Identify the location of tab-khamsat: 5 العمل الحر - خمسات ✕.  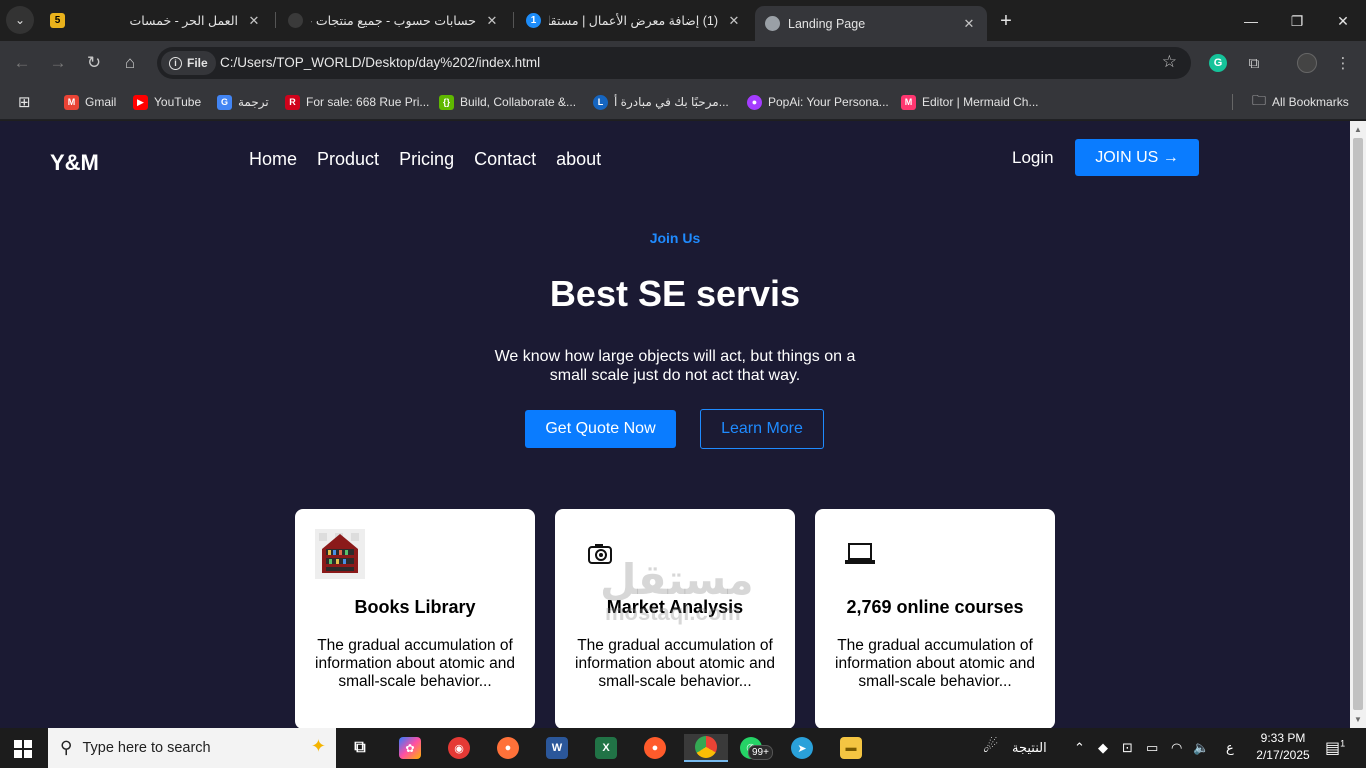
(156, 20).